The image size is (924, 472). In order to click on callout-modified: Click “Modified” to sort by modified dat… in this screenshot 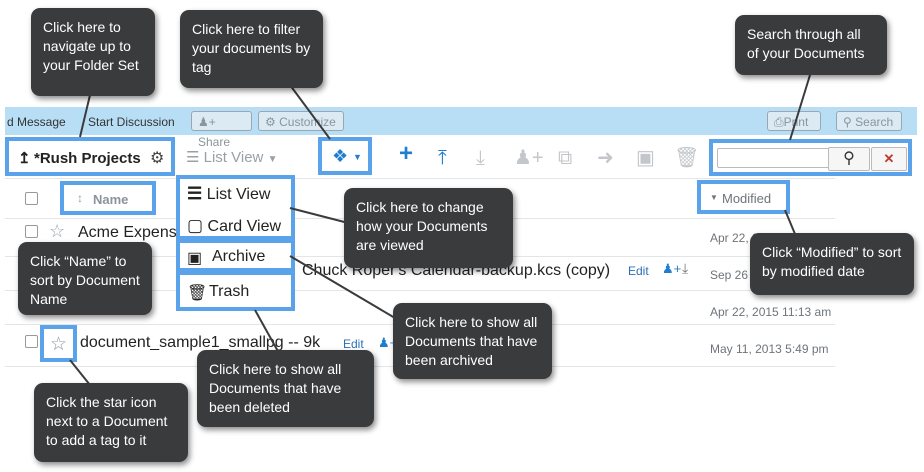, I will do `click(832, 264)`.